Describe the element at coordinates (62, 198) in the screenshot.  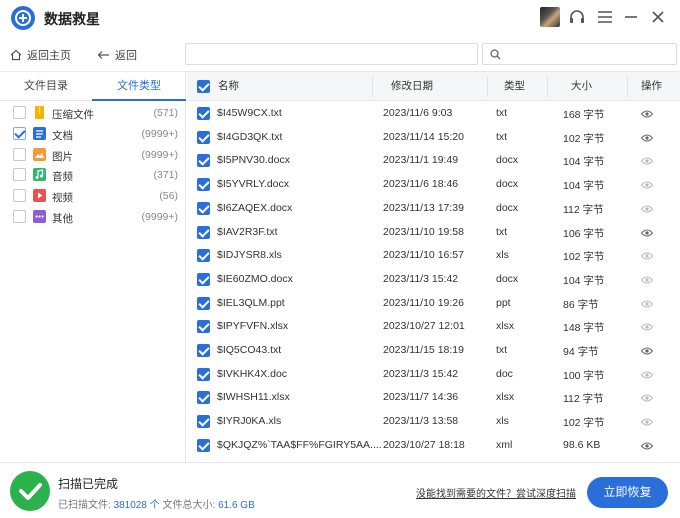
I see `category-label: 视频` at that location.